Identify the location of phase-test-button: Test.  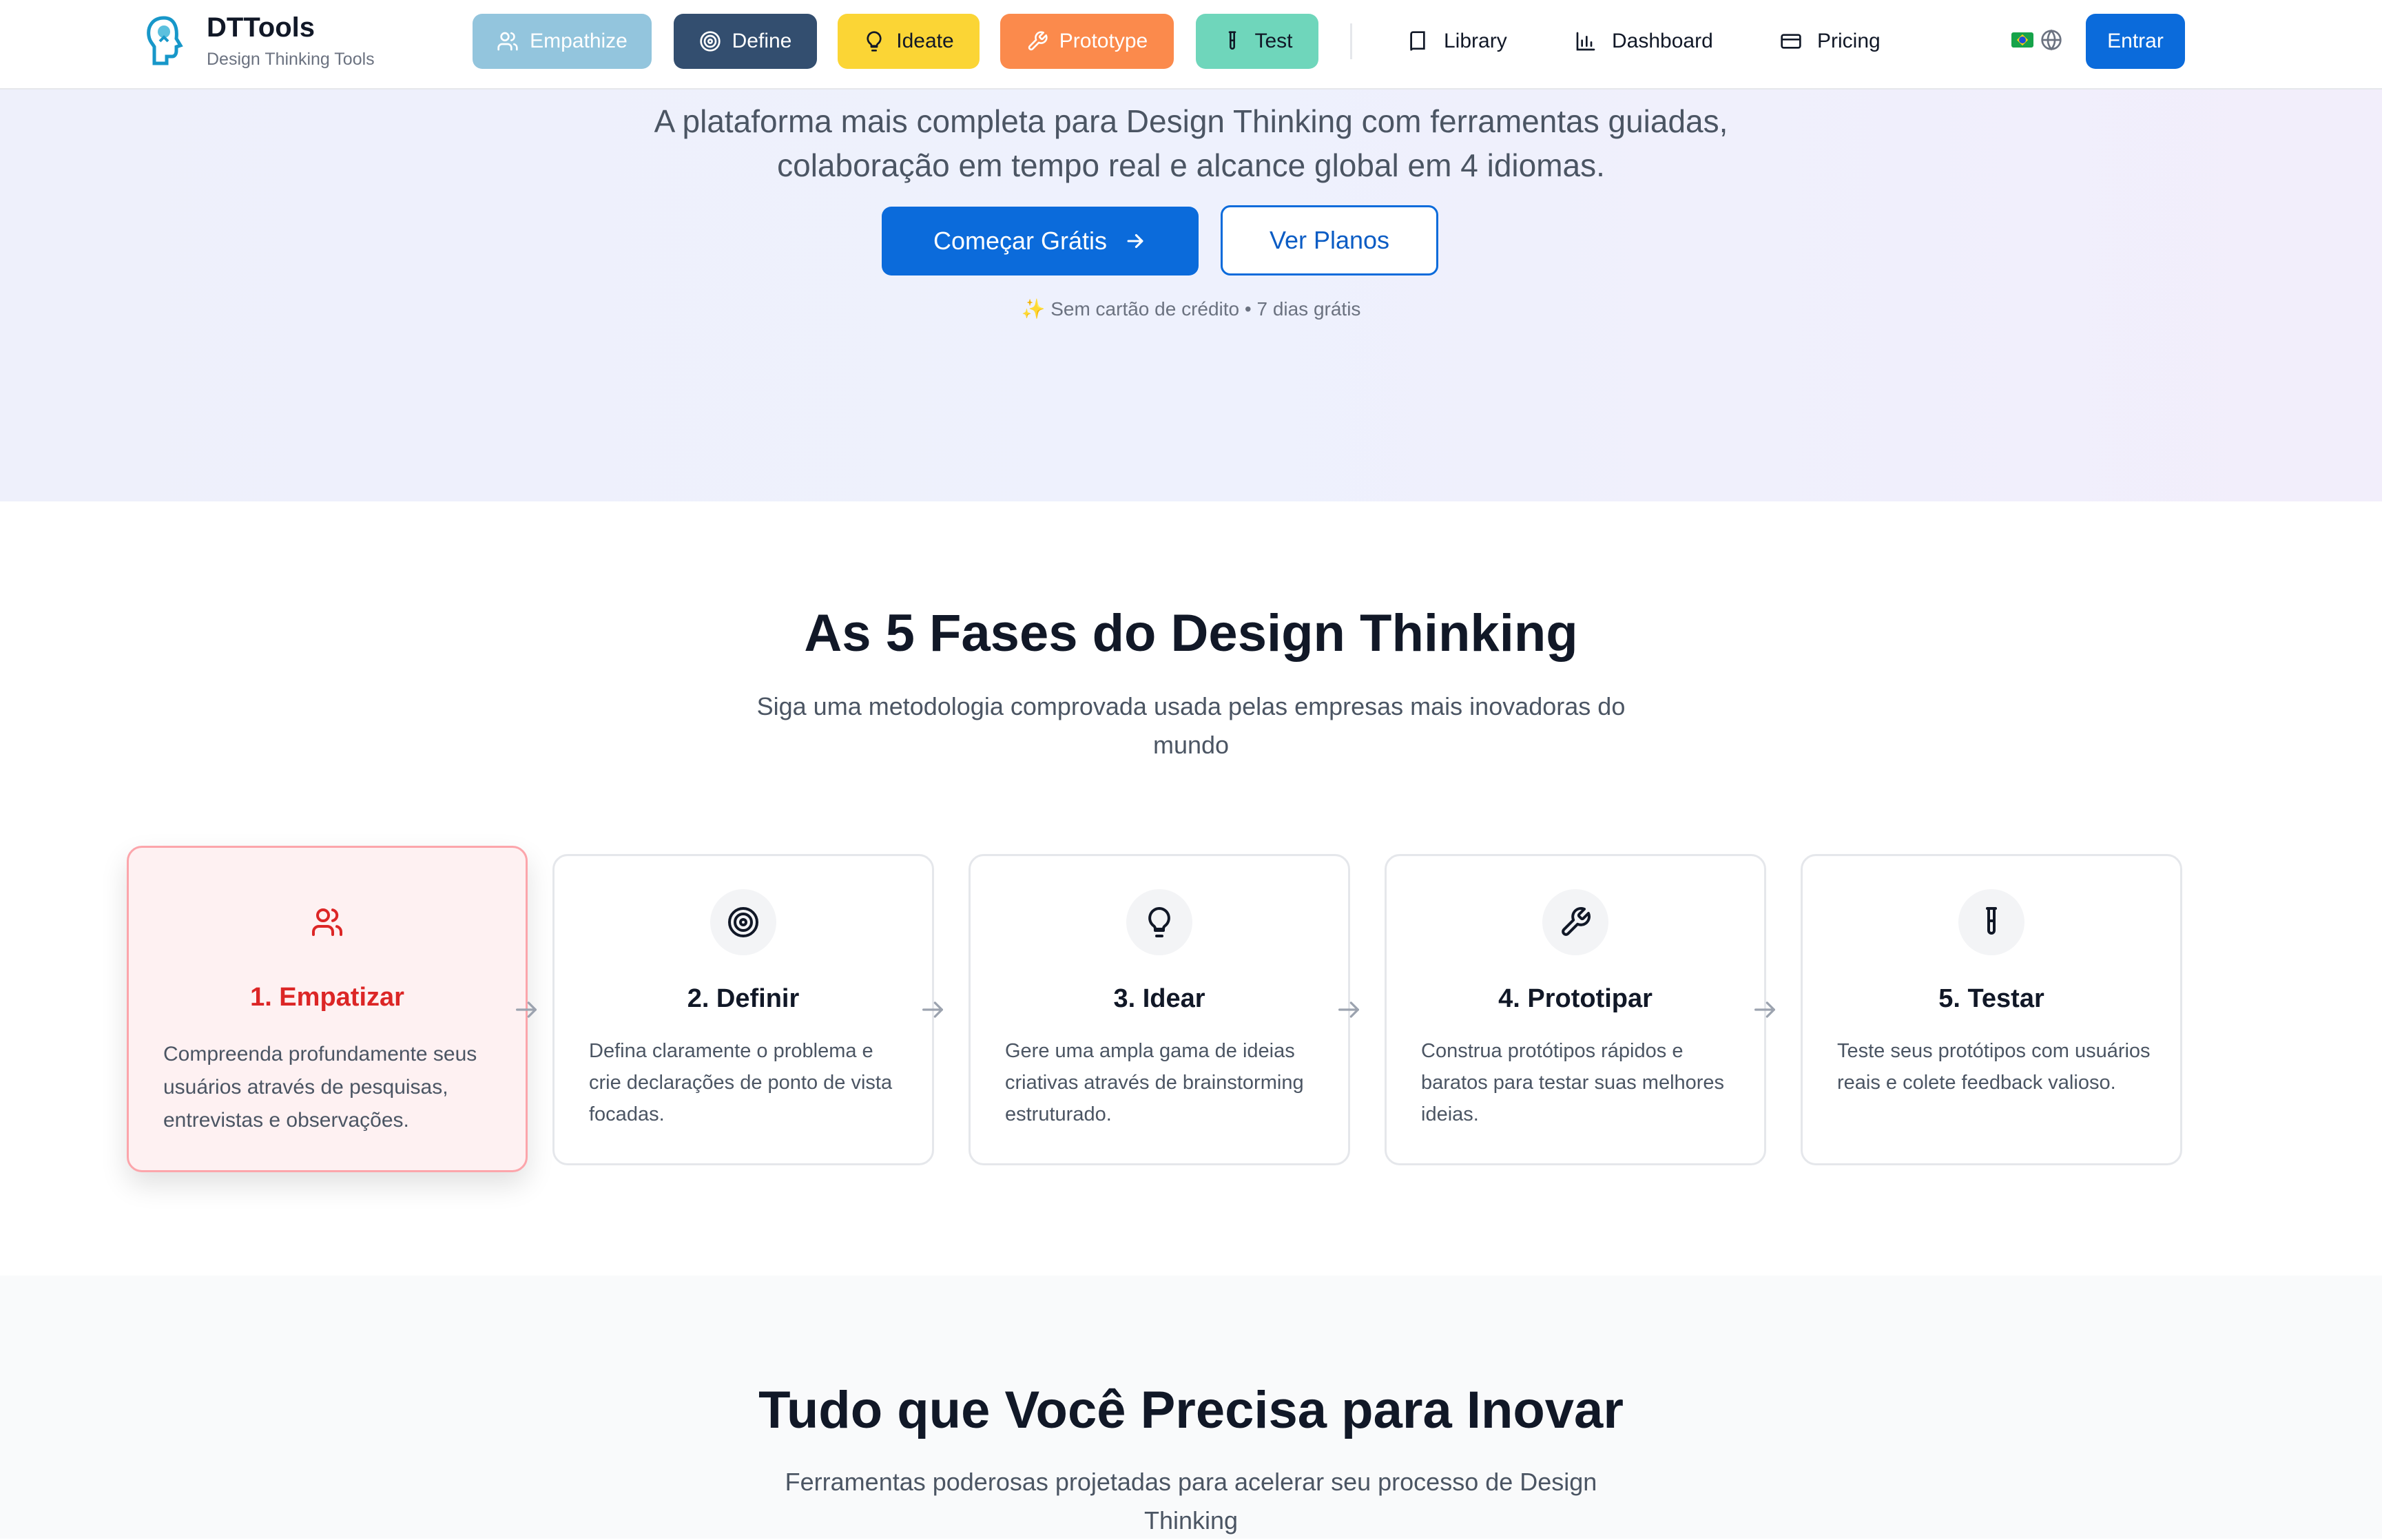
(1257, 41).